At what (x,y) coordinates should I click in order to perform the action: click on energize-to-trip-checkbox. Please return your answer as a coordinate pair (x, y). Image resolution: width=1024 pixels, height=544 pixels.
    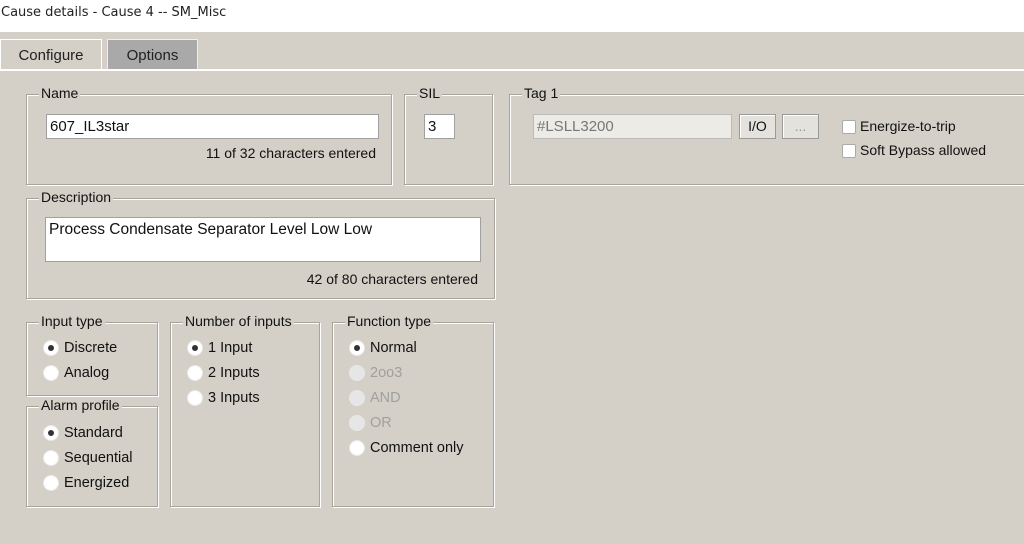
    Looking at the image, I should click on (849, 127).